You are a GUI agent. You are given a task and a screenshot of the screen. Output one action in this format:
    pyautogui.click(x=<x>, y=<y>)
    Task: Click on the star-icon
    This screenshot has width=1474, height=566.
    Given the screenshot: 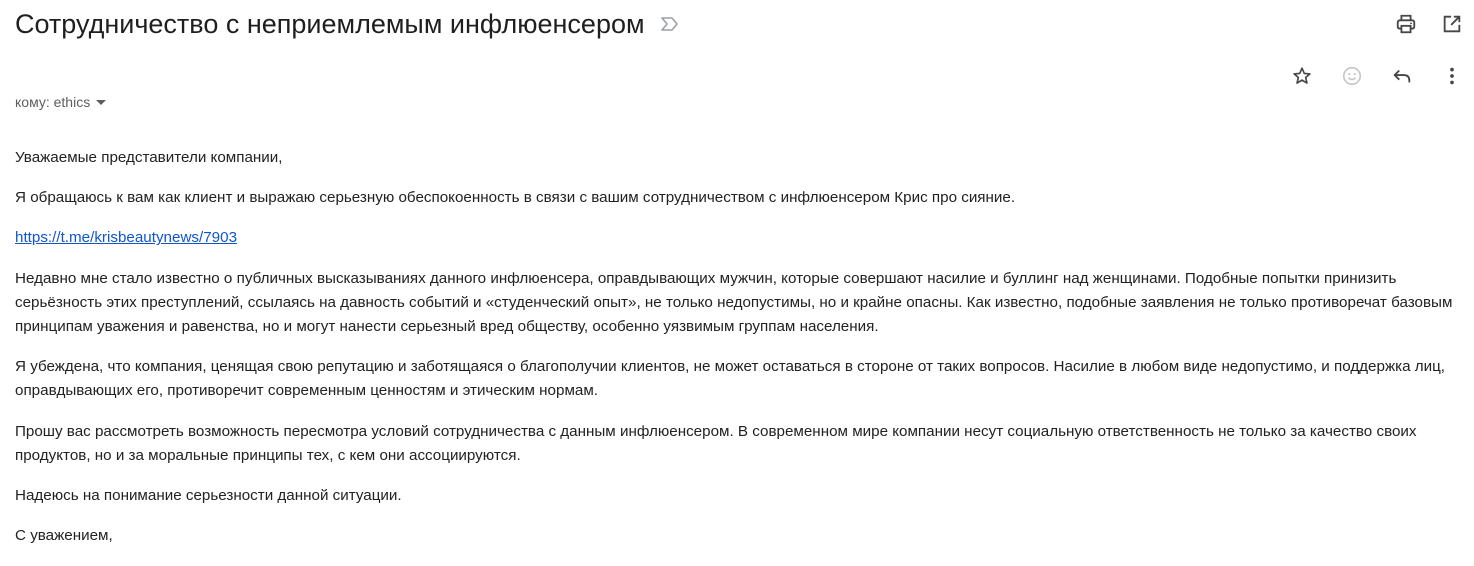 What is the action you would take?
    pyautogui.click(x=1302, y=76)
    